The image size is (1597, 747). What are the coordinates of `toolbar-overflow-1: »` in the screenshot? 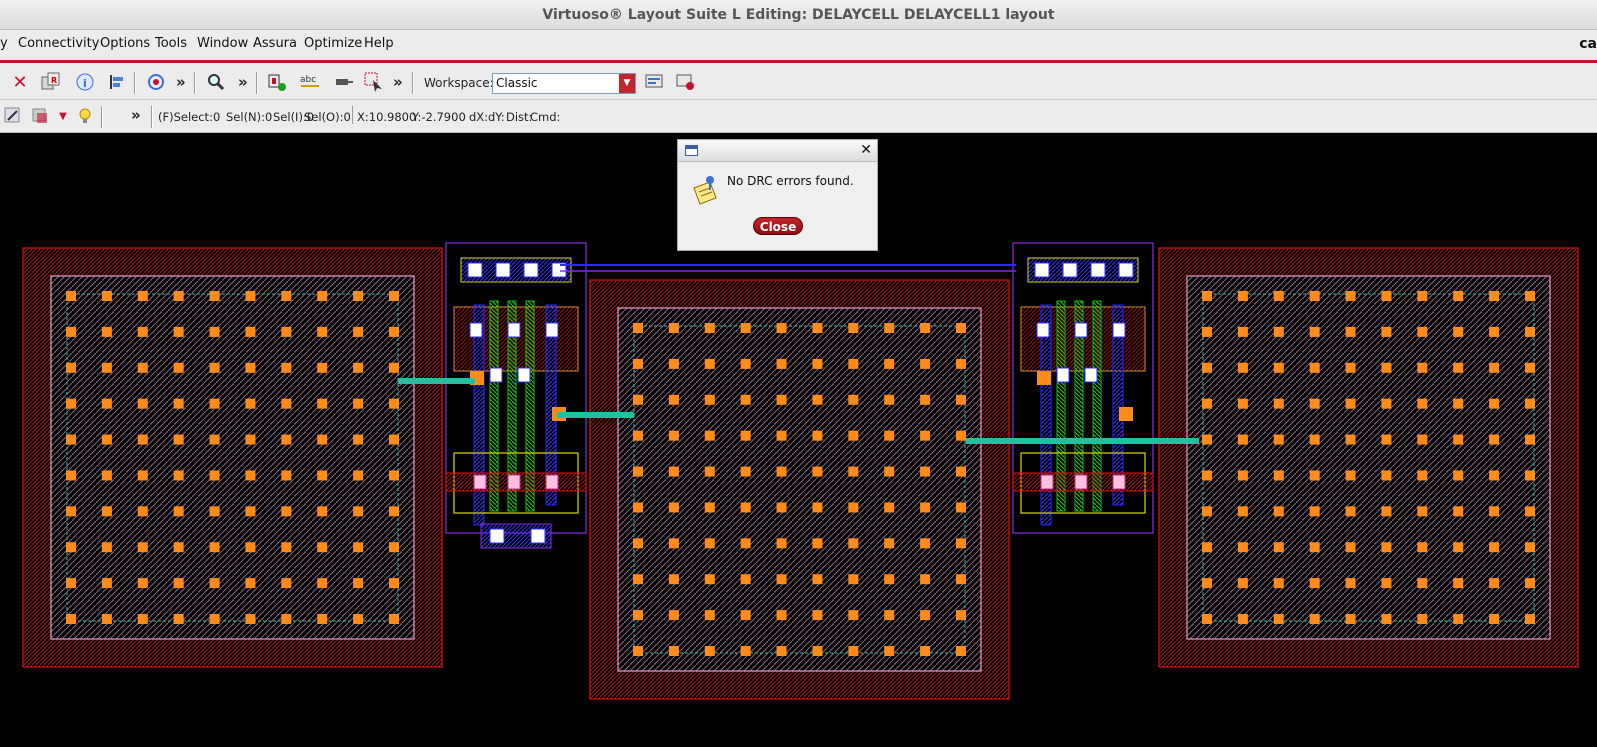 It's located at (181, 82).